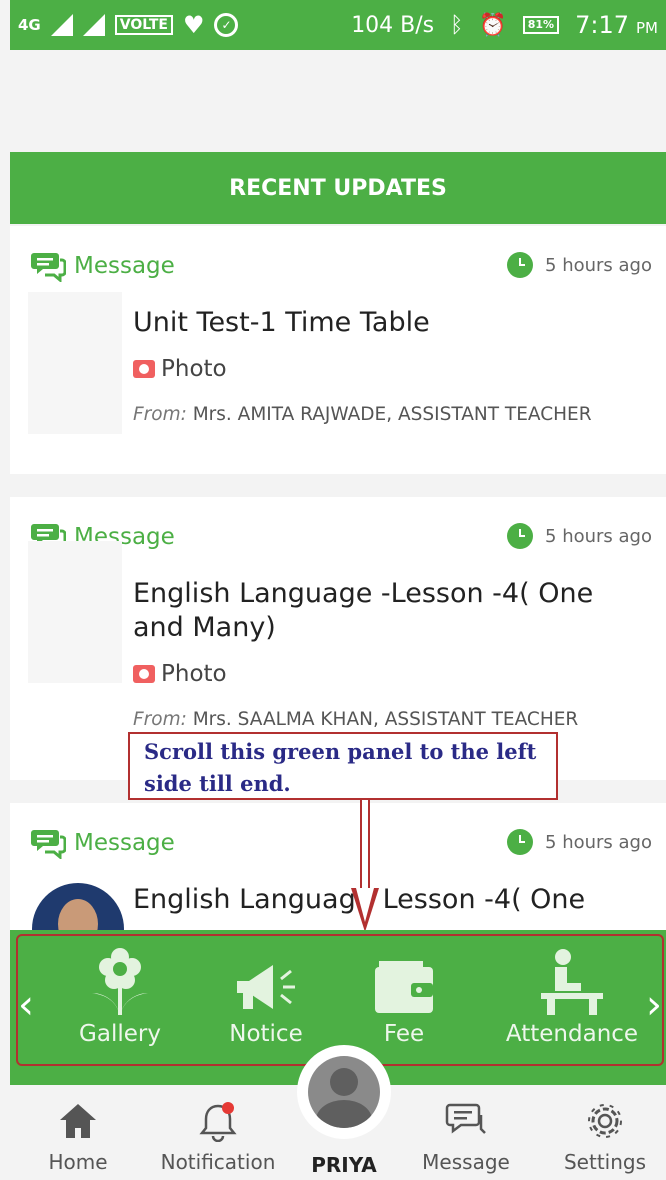 This screenshot has width=666, height=1180. What do you see at coordinates (647, 28) in the screenshot?
I see `clock-ampm: PM` at bounding box center [647, 28].